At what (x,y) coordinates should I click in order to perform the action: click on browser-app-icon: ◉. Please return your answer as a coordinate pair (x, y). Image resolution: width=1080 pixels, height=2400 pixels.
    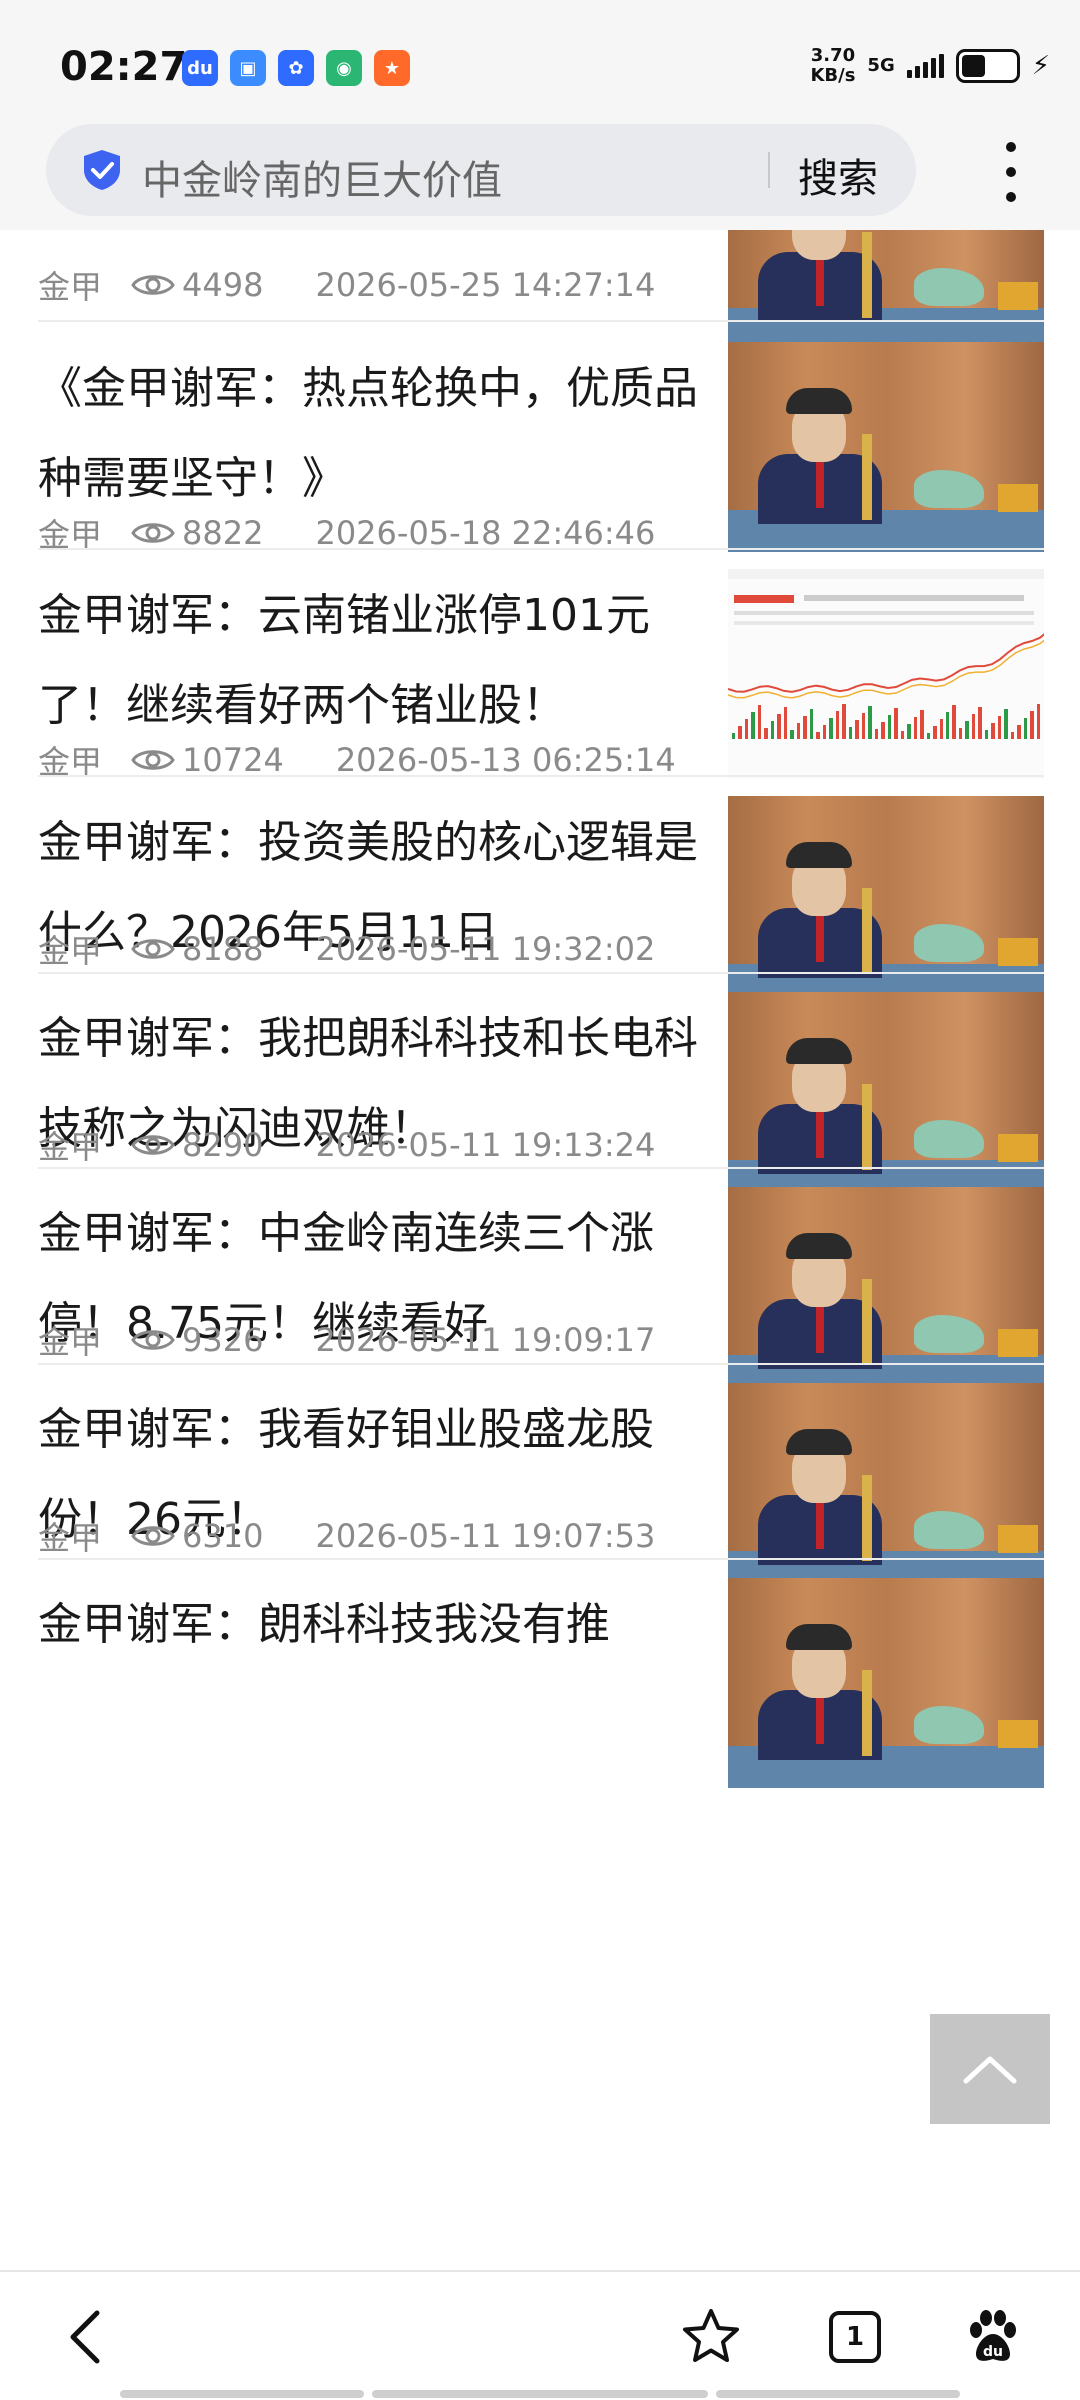
    Looking at the image, I should click on (344, 68).